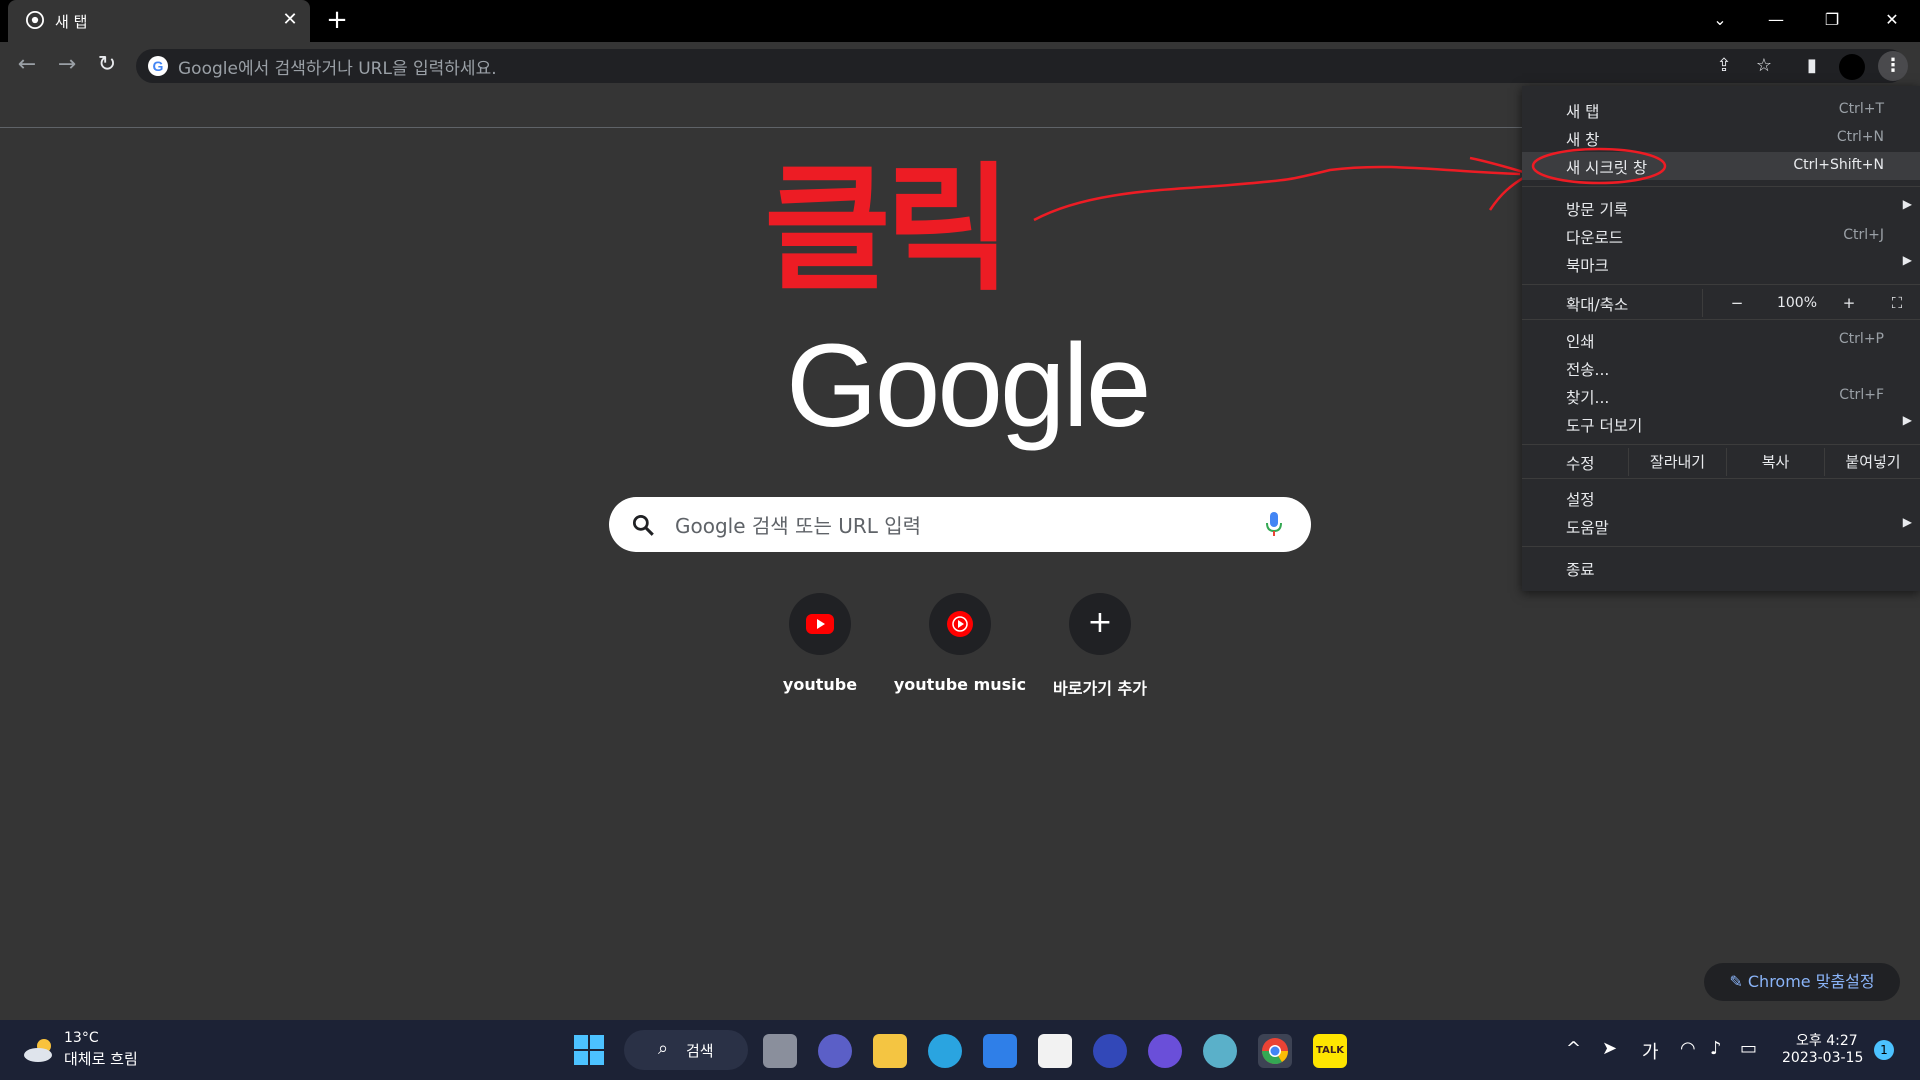 The height and width of the screenshot is (1080, 1920). What do you see at coordinates (1580, 464) in the screenshot?
I see `menu-item-label: 수정` at bounding box center [1580, 464].